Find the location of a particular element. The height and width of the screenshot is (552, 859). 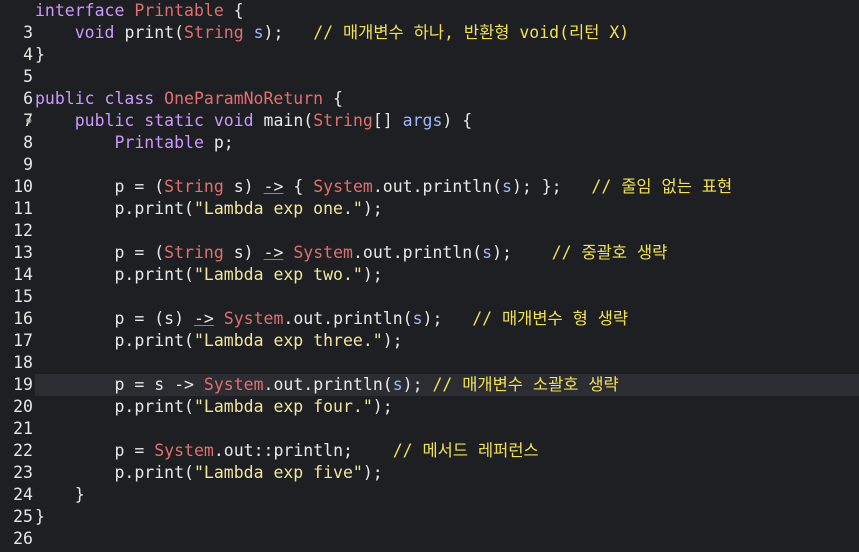

code-text: p.print("Lambda exp one."); is located at coordinates (447, 209).